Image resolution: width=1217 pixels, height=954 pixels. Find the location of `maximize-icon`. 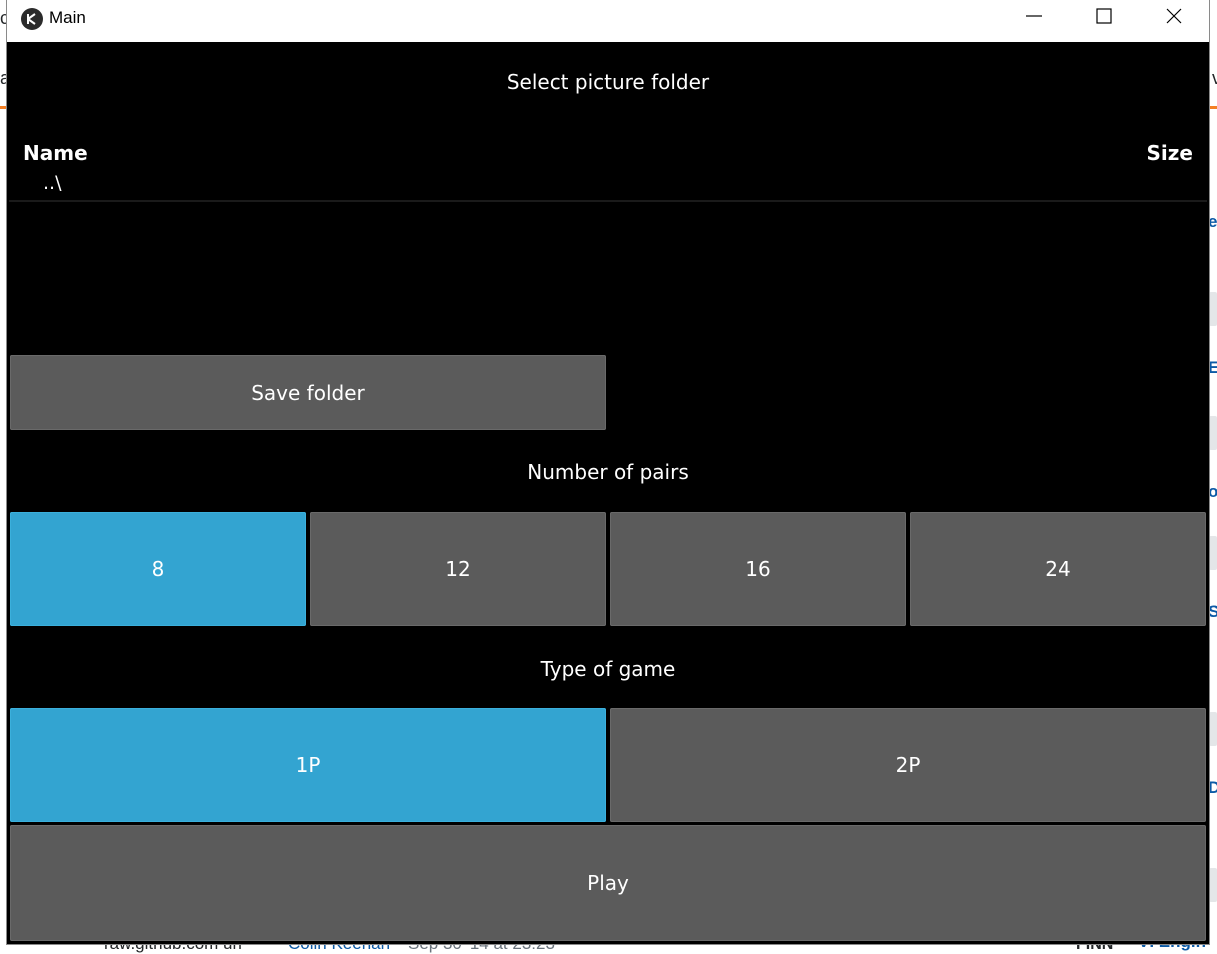

maximize-icon is located at coordinates (1104, 18).